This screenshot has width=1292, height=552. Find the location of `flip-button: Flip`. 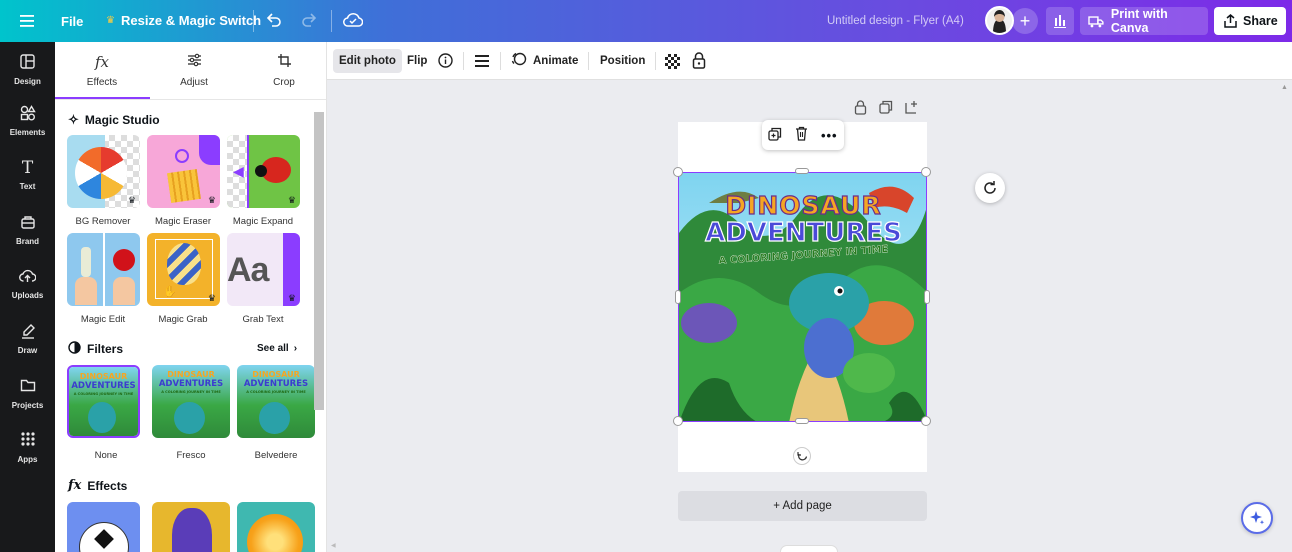

flip-button: Flip is located at coordinates (417, 61).